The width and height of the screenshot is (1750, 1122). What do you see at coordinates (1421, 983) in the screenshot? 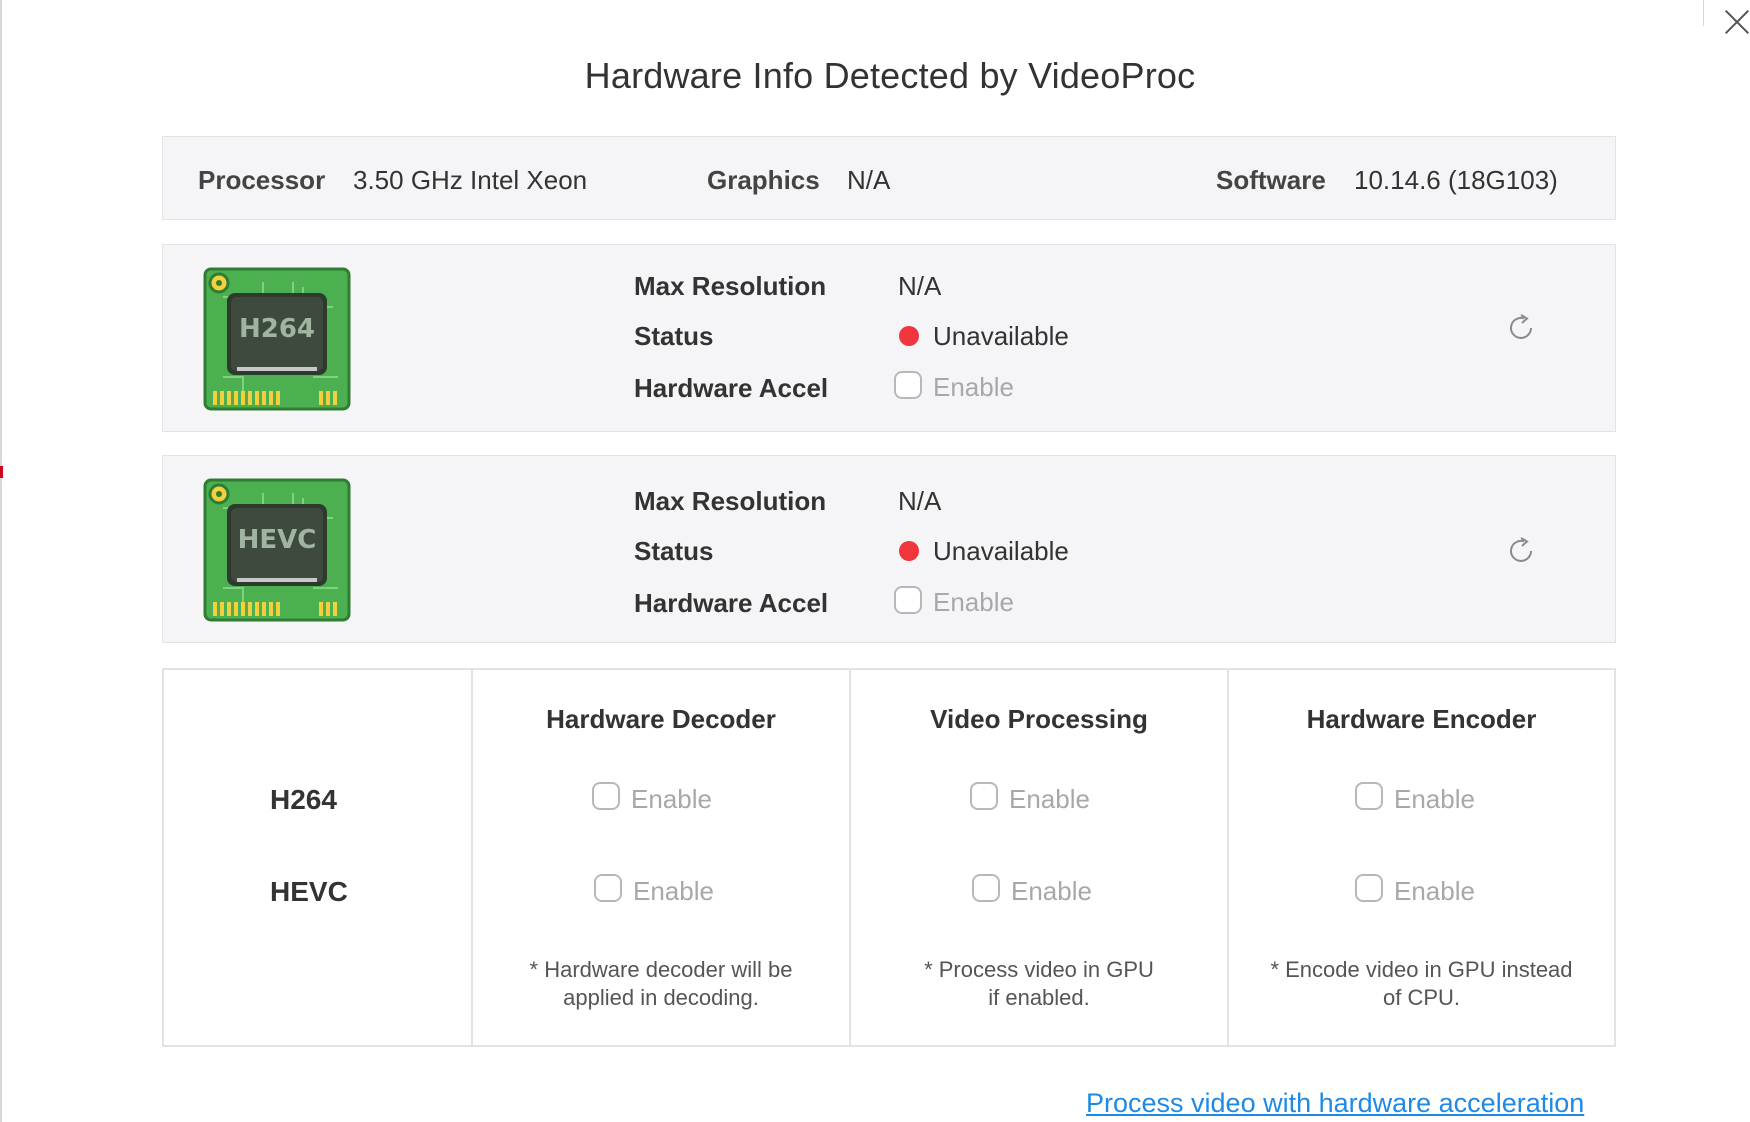
I see `note-hardware-encoder: * Encode video in GPU instead of CPU.` at bounding box center [1421, 983].